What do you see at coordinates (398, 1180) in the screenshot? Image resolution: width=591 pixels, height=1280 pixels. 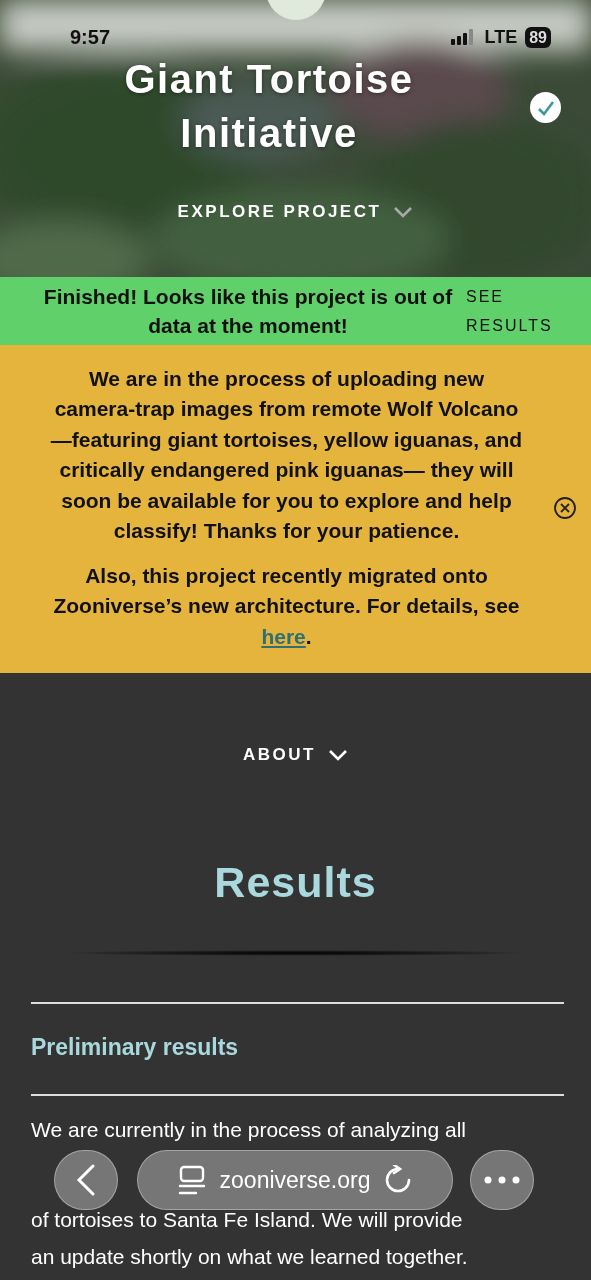 I see `reload-icon` at bounding box center [398, 1180].